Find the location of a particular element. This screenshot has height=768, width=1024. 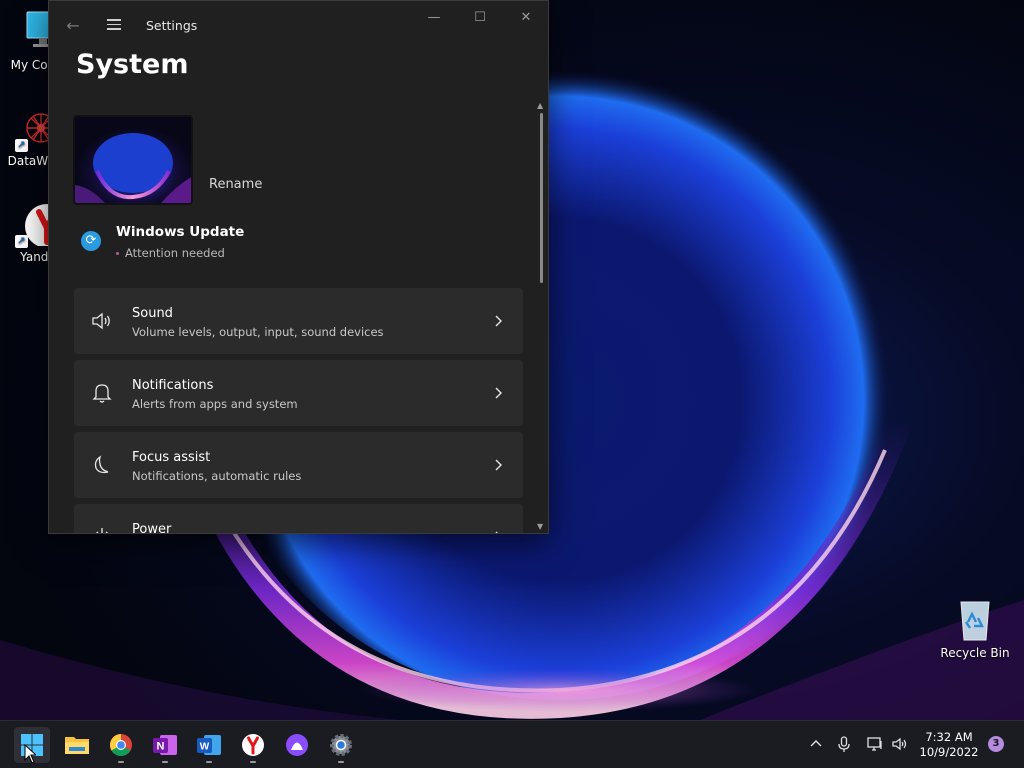

window-title: Settings is located at coordinates (172, 25).